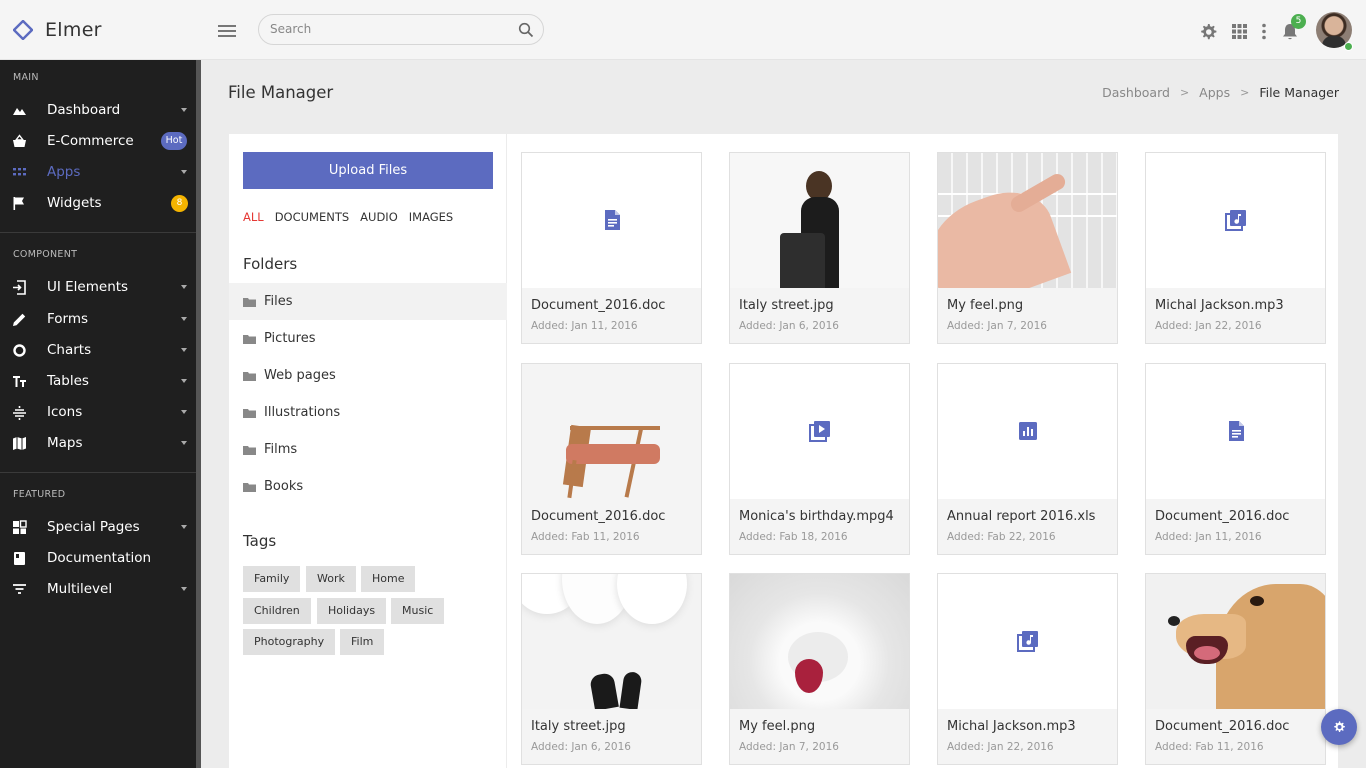 The height and width of the screenshot is (768, 1366). What do you see at coordinates (985, 305) in the screenshot?
I see `file-name: My feel.png` at bounding box center [985, 305].